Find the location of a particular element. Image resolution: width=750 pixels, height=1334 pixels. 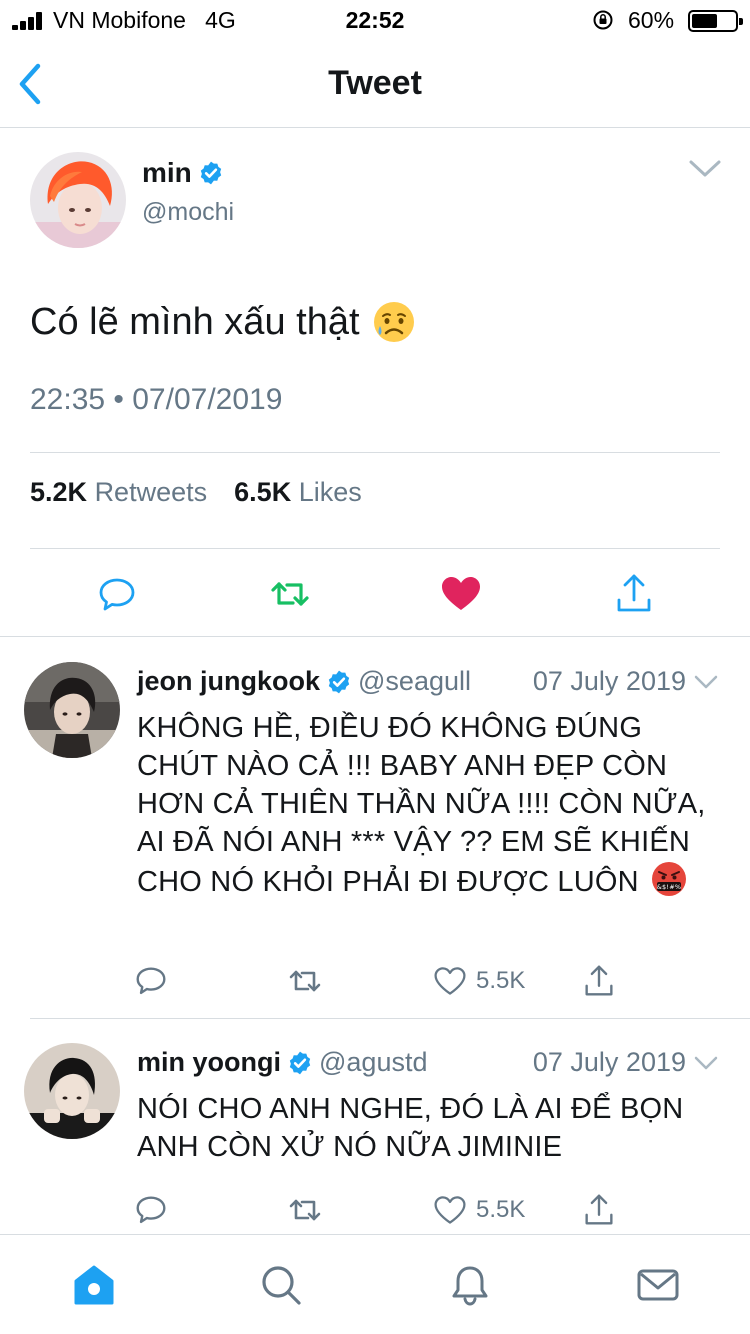

like-heart-icon is located at coordinates (461, 594).